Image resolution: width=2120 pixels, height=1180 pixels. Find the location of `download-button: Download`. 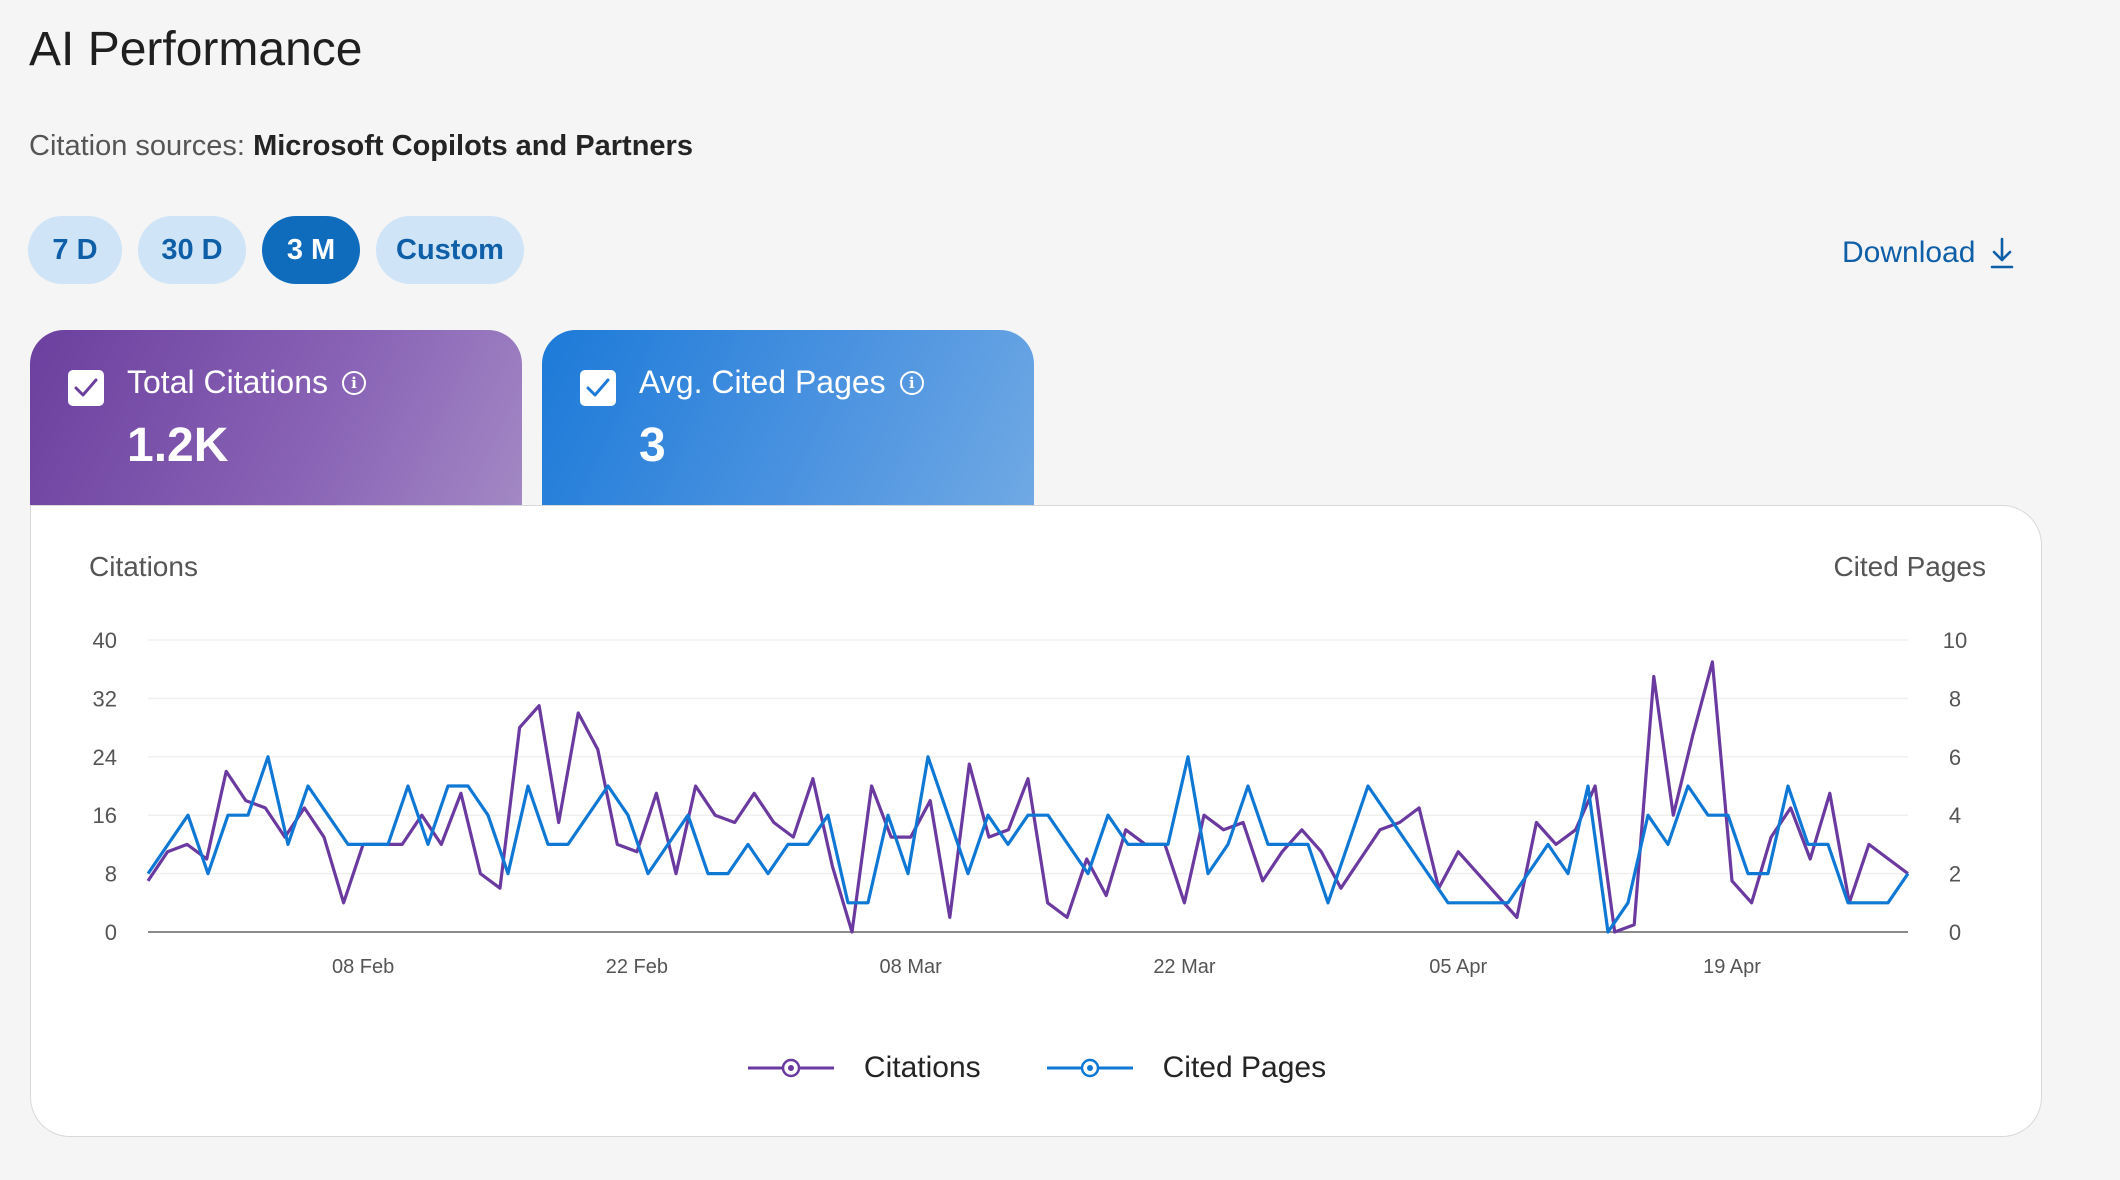

download-button: Download is located at coordinates (1928, 253).